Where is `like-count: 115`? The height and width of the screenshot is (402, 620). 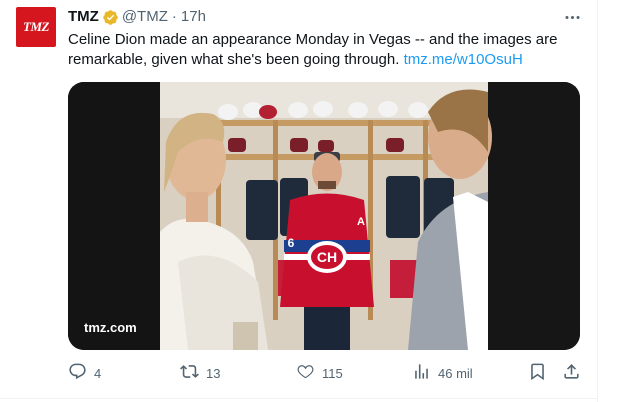
like-count: 115 is located at coordinates (332, 373).